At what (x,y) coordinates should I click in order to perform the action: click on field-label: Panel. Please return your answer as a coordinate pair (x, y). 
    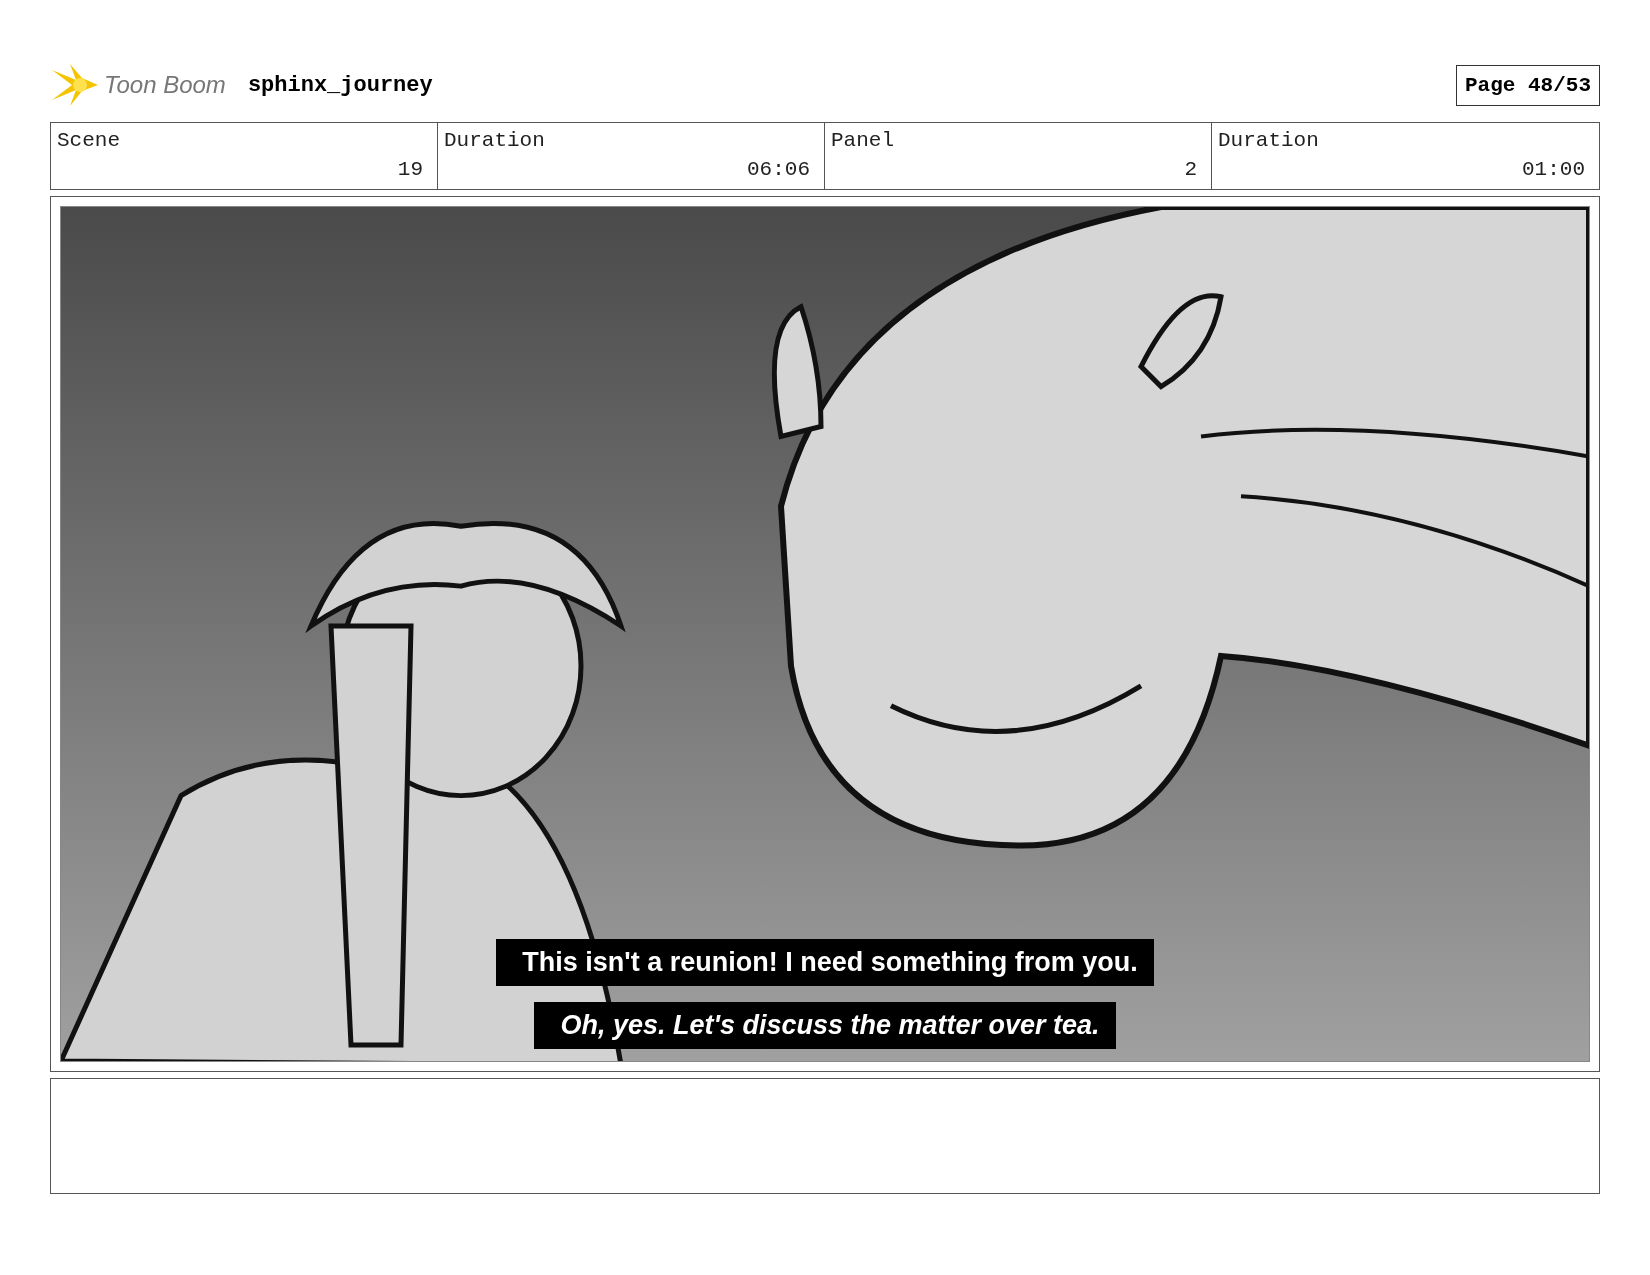
    Looking at the image, I should click on (863, 140).